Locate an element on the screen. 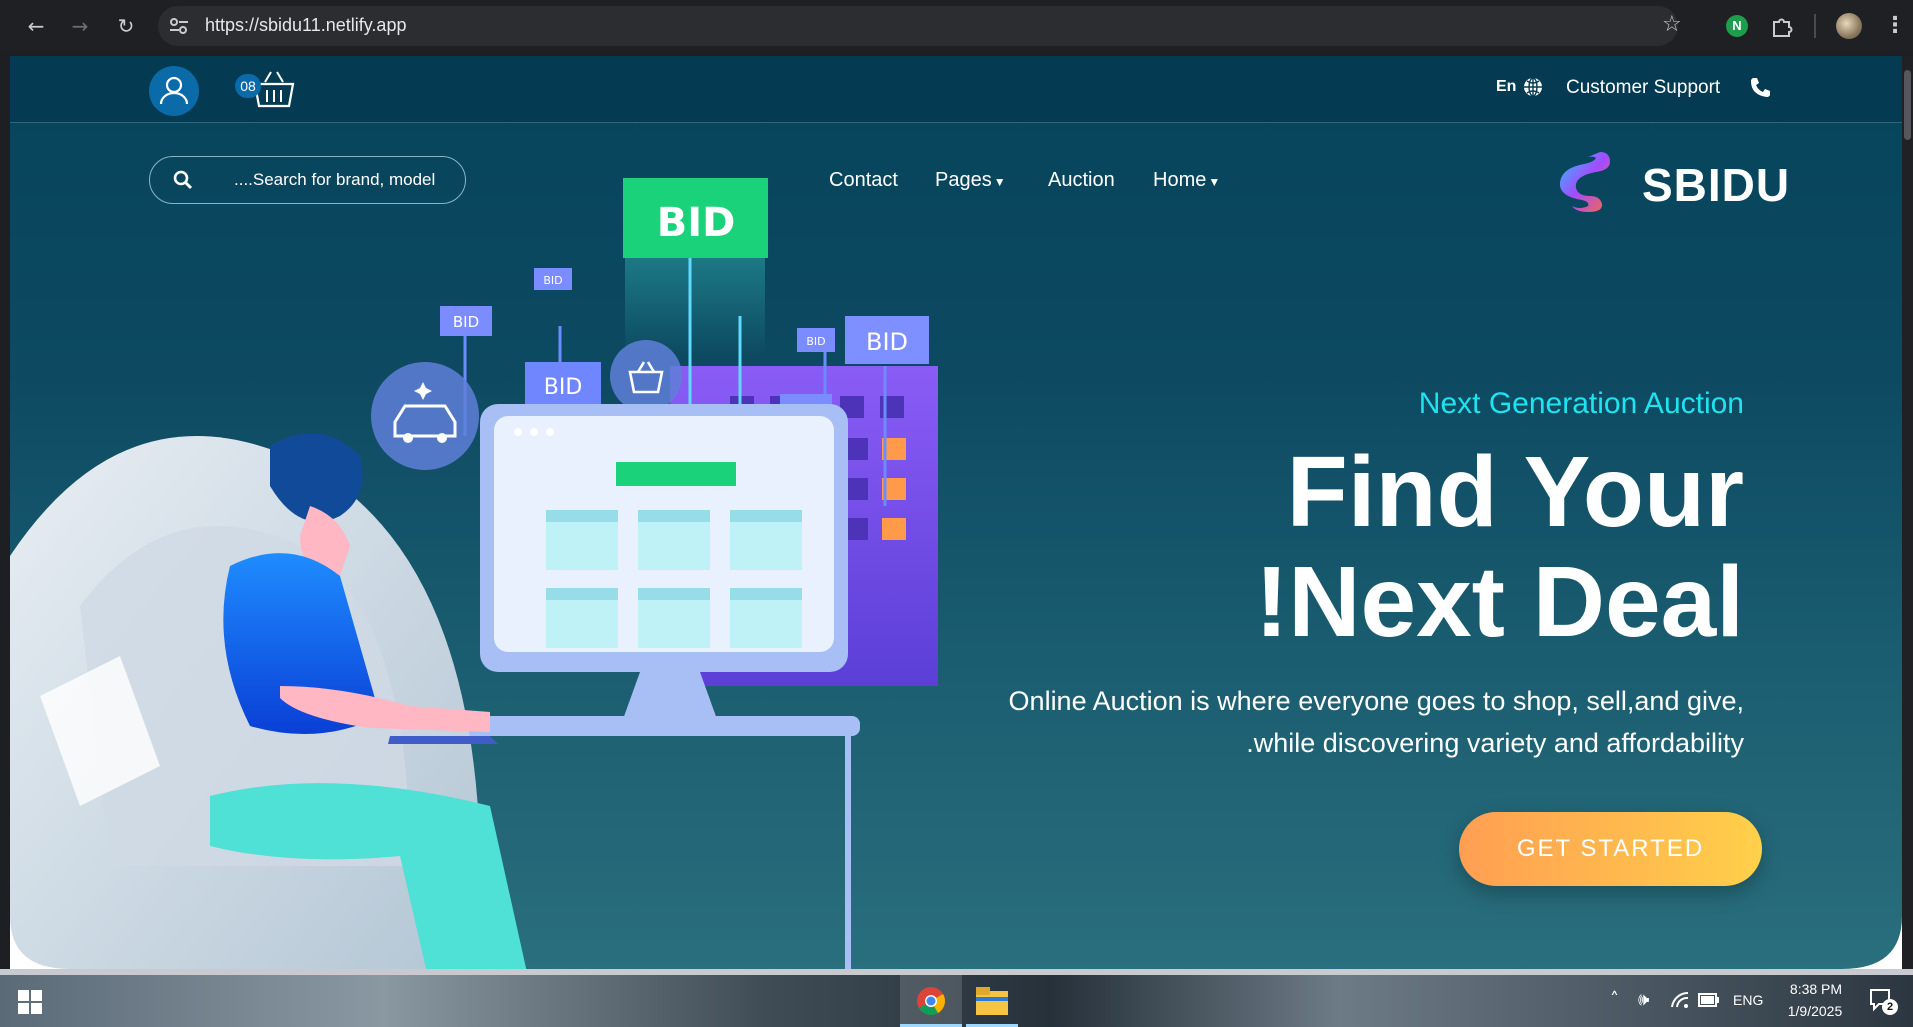 The width and height of the screenshot is (1913, 1027). profile-avatar is located at coordinates (1849, 26).